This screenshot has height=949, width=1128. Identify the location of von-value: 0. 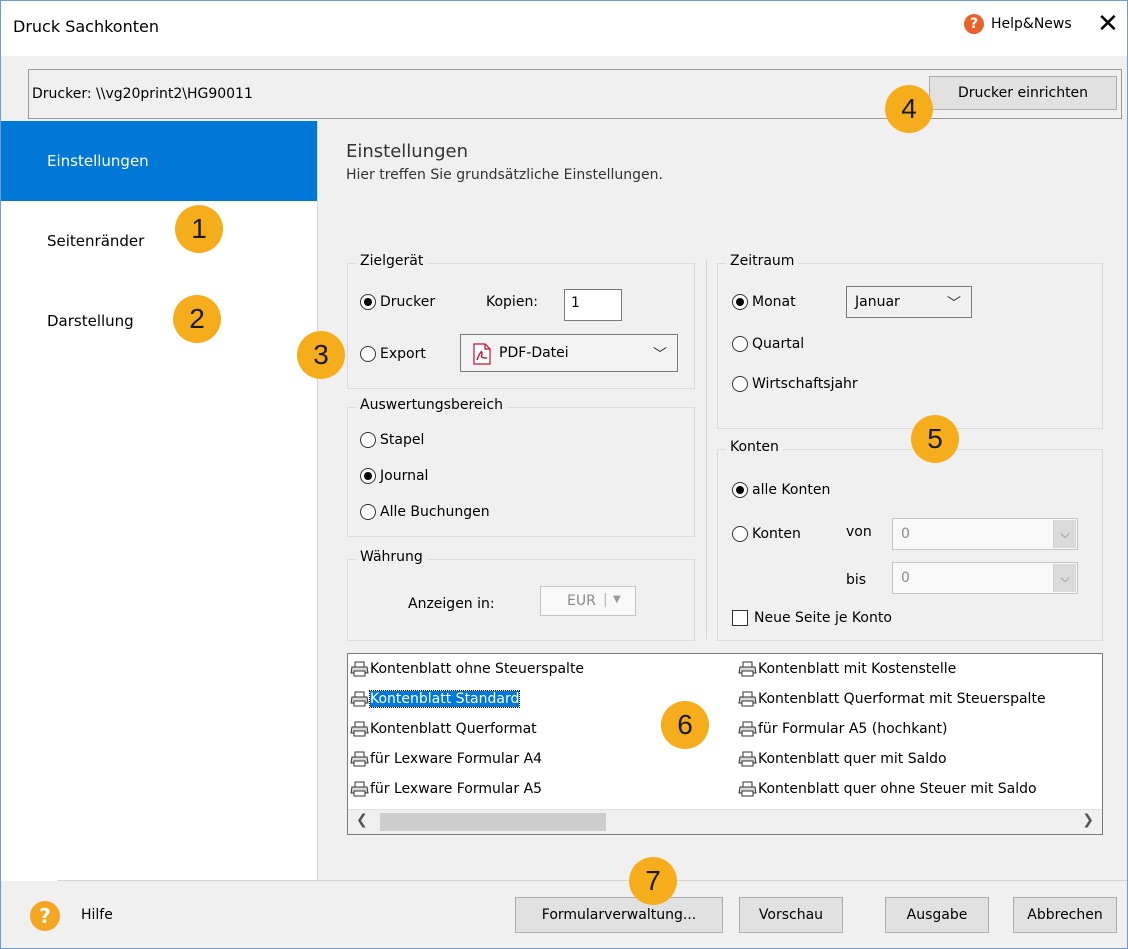
(905, 534).